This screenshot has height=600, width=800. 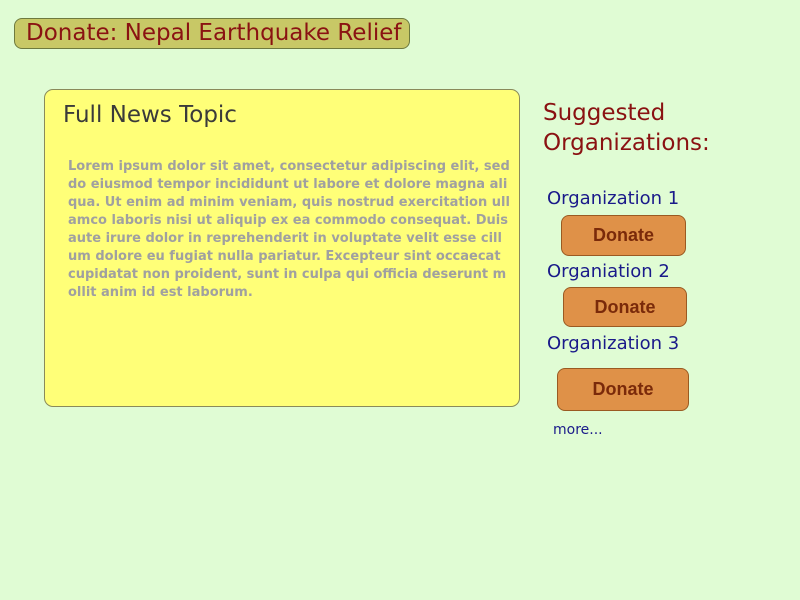 What do you see at coordinates (613, 198) in the screenshot?
I see `organization-1-name: Organization 1` at bounding box center [613, 198].